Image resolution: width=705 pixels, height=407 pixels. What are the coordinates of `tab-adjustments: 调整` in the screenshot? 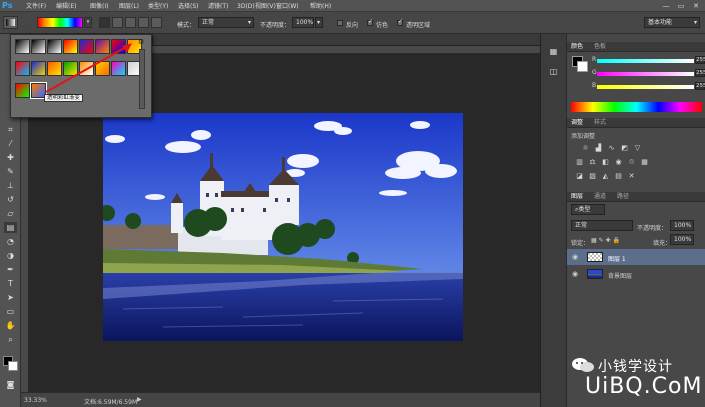 It's located at (577, 123).